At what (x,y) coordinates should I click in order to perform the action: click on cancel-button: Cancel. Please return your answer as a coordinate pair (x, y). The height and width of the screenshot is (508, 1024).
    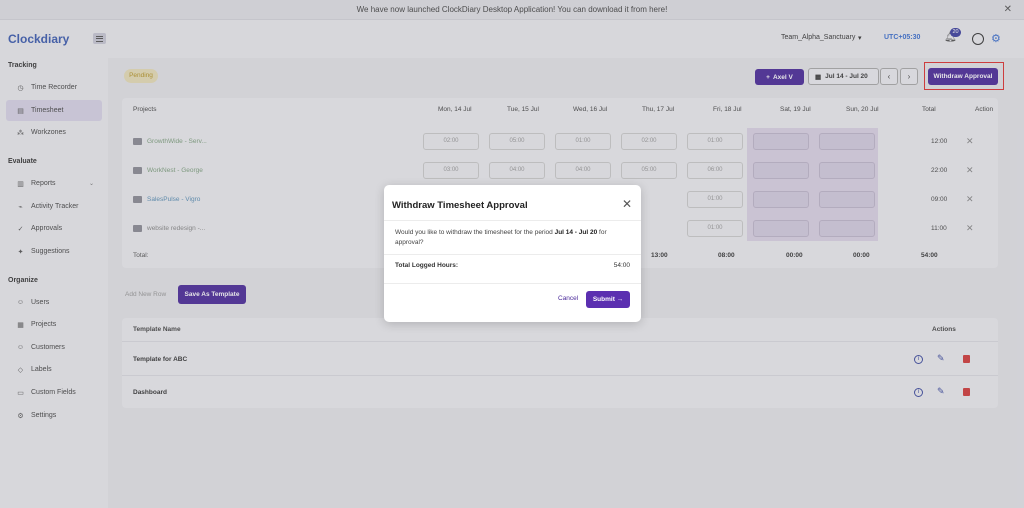
    Looking at the image, I should click on (568, 298).